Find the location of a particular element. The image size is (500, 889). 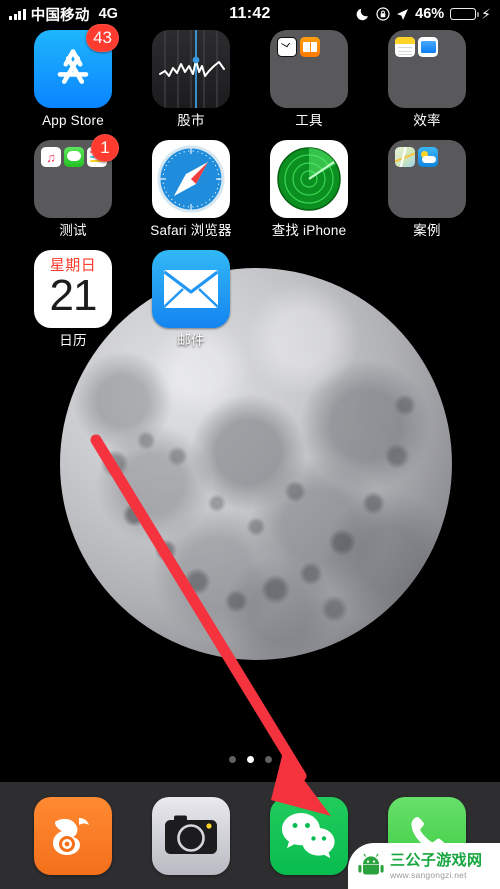

app-cell-cases-folder: 案例 is located at coordinates (427, 189).